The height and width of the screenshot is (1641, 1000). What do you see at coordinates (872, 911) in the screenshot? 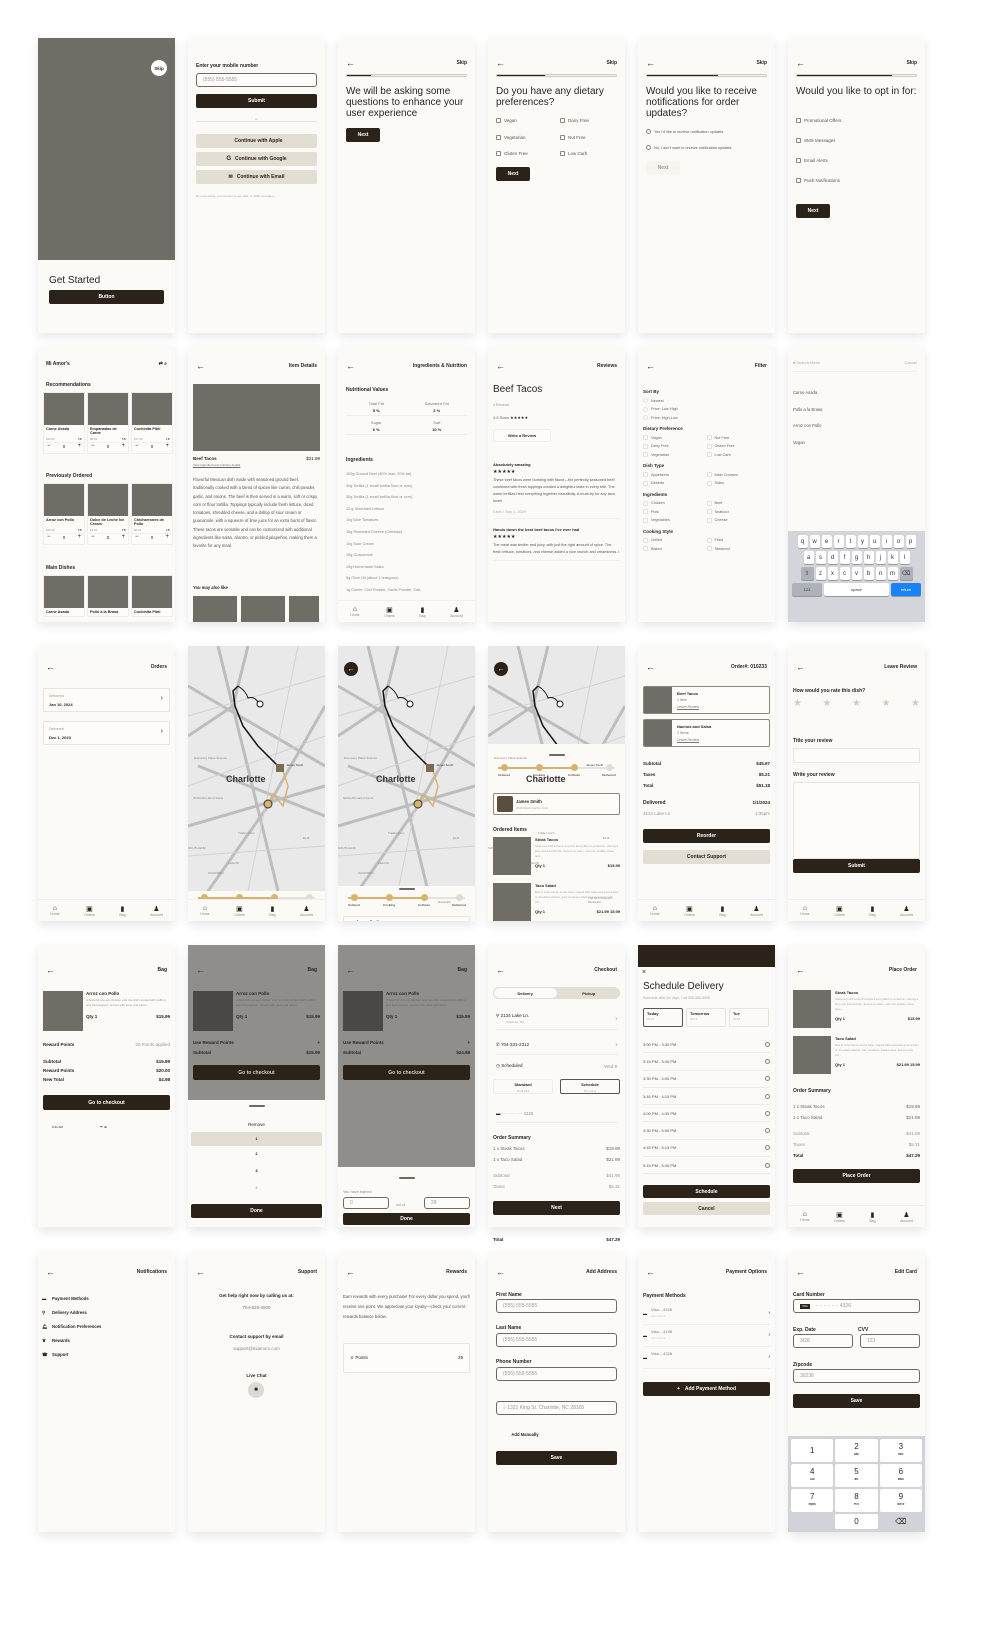
I see `nav-bag: ▮ Bag` at bounding box center [872, 911].